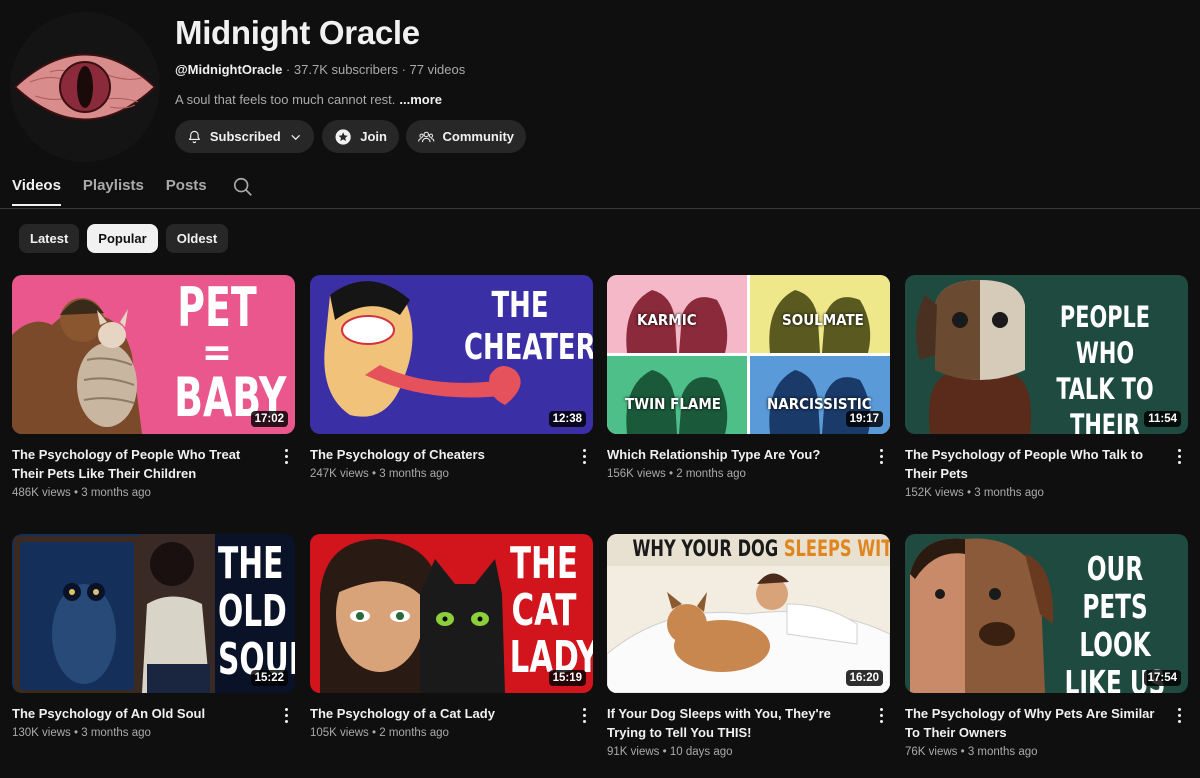 The height and width of the screenshot is (778, 1200). What do you see at coordinates (295, 137) in the screenshot?
I see `chevron-down-icon` at bounding box center [295, 137].